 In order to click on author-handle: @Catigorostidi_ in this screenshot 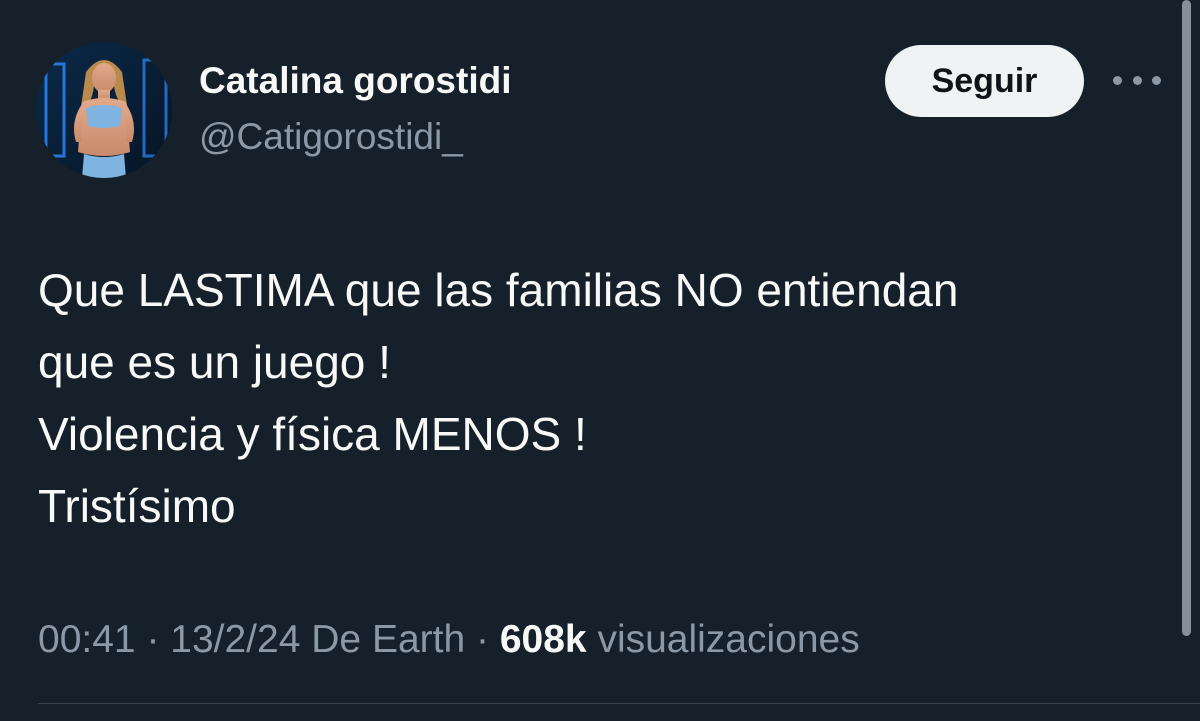, I will do `click(331, 137)`.